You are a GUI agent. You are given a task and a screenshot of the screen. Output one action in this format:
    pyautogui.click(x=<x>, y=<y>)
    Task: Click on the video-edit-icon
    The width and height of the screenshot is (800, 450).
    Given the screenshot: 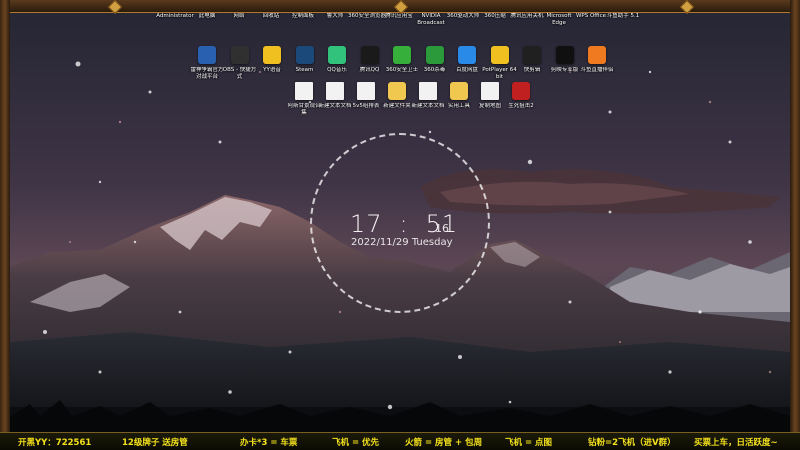 What is the action you would take?
    pyautogui.click(x=532, y=55)
    